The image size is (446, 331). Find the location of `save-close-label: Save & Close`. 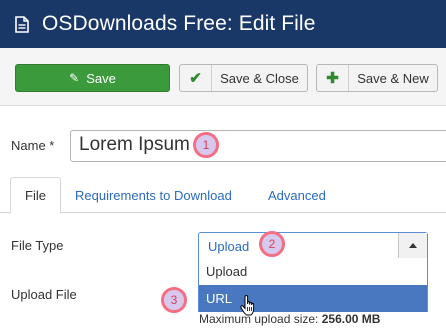

save-close-label: Save & Close is located at coordinates (259, 78).